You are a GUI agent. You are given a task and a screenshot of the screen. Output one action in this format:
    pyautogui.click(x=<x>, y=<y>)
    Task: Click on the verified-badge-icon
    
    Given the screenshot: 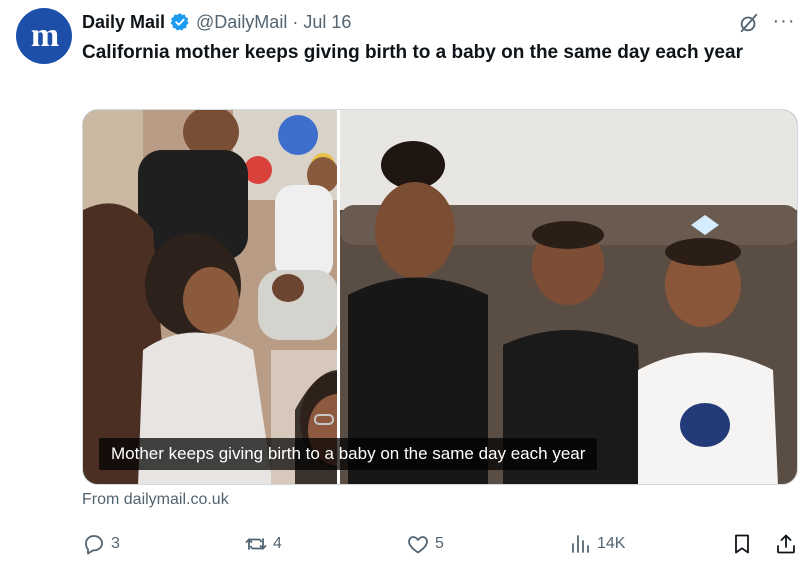 What is the action you would take?
    pyautogui.click(x=180, y=22)
    